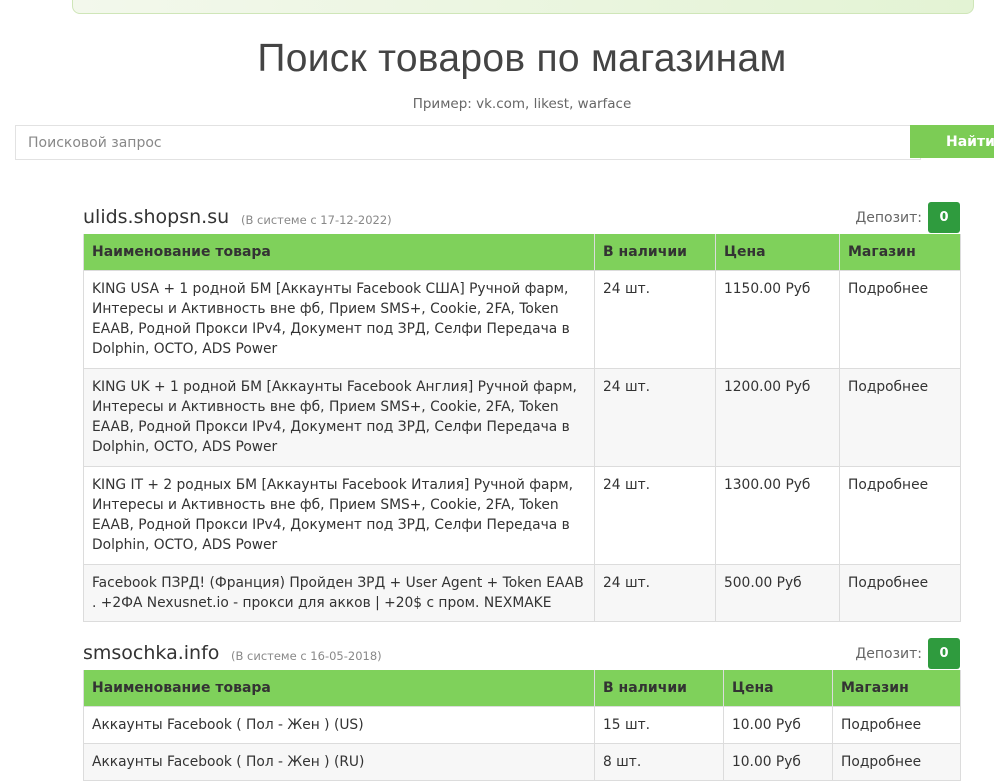 This screenshot has width=994, height=781. I want to click on top-banner-strip, so click(523, 7).